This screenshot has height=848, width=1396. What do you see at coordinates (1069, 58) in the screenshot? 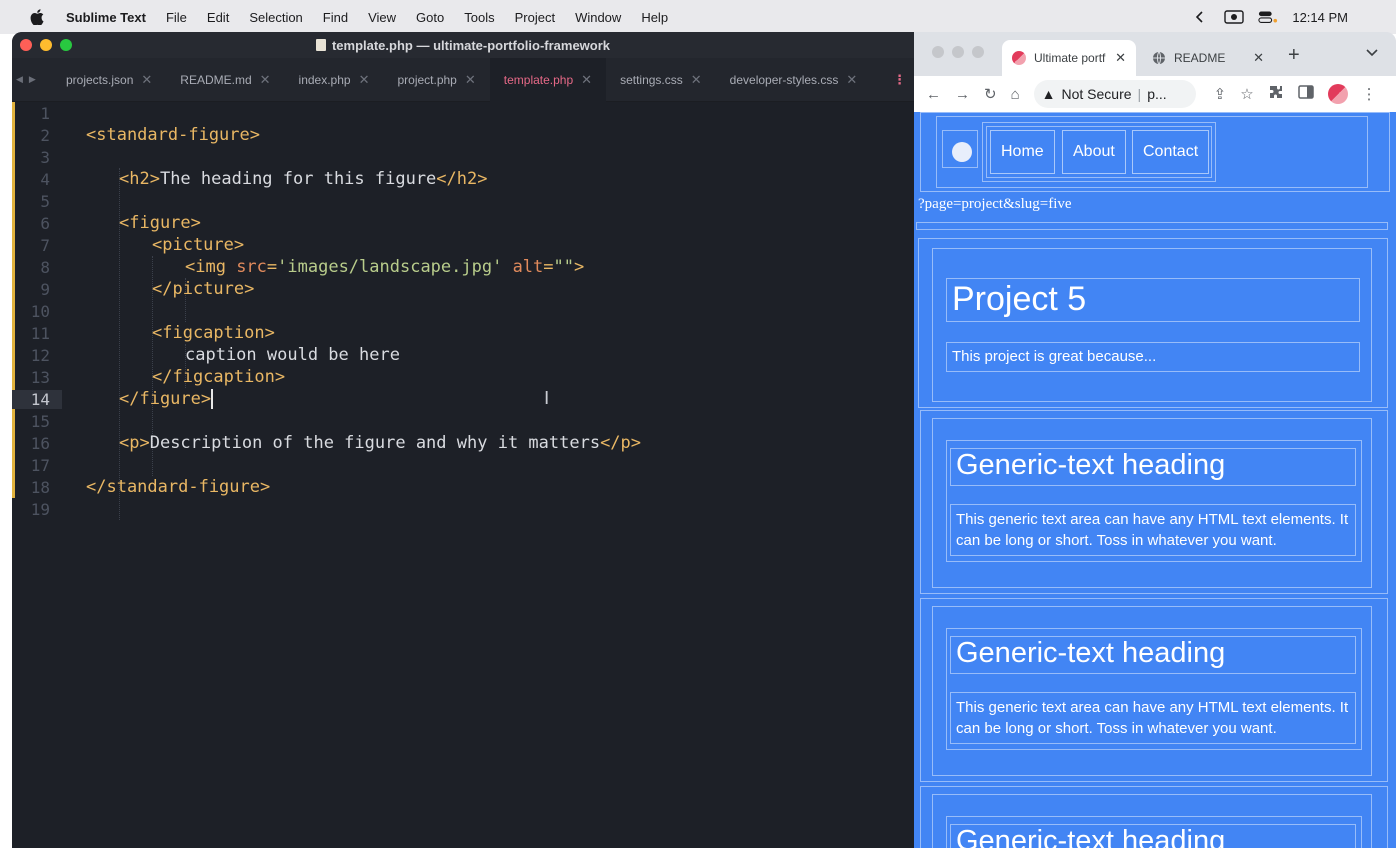
I see `browser-tab-active: Ultimate portf ✕` at bounding box center [1069, 58].